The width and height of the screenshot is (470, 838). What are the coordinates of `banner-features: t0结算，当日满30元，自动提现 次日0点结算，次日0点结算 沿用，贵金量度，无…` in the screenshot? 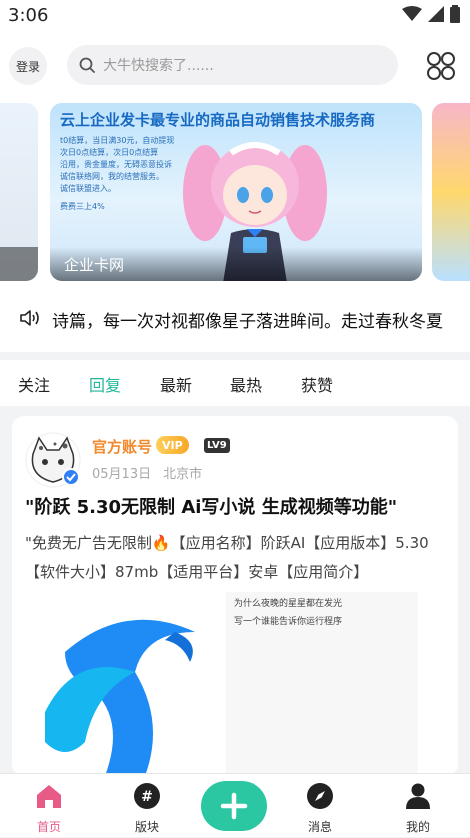 It's located at (122, 174).